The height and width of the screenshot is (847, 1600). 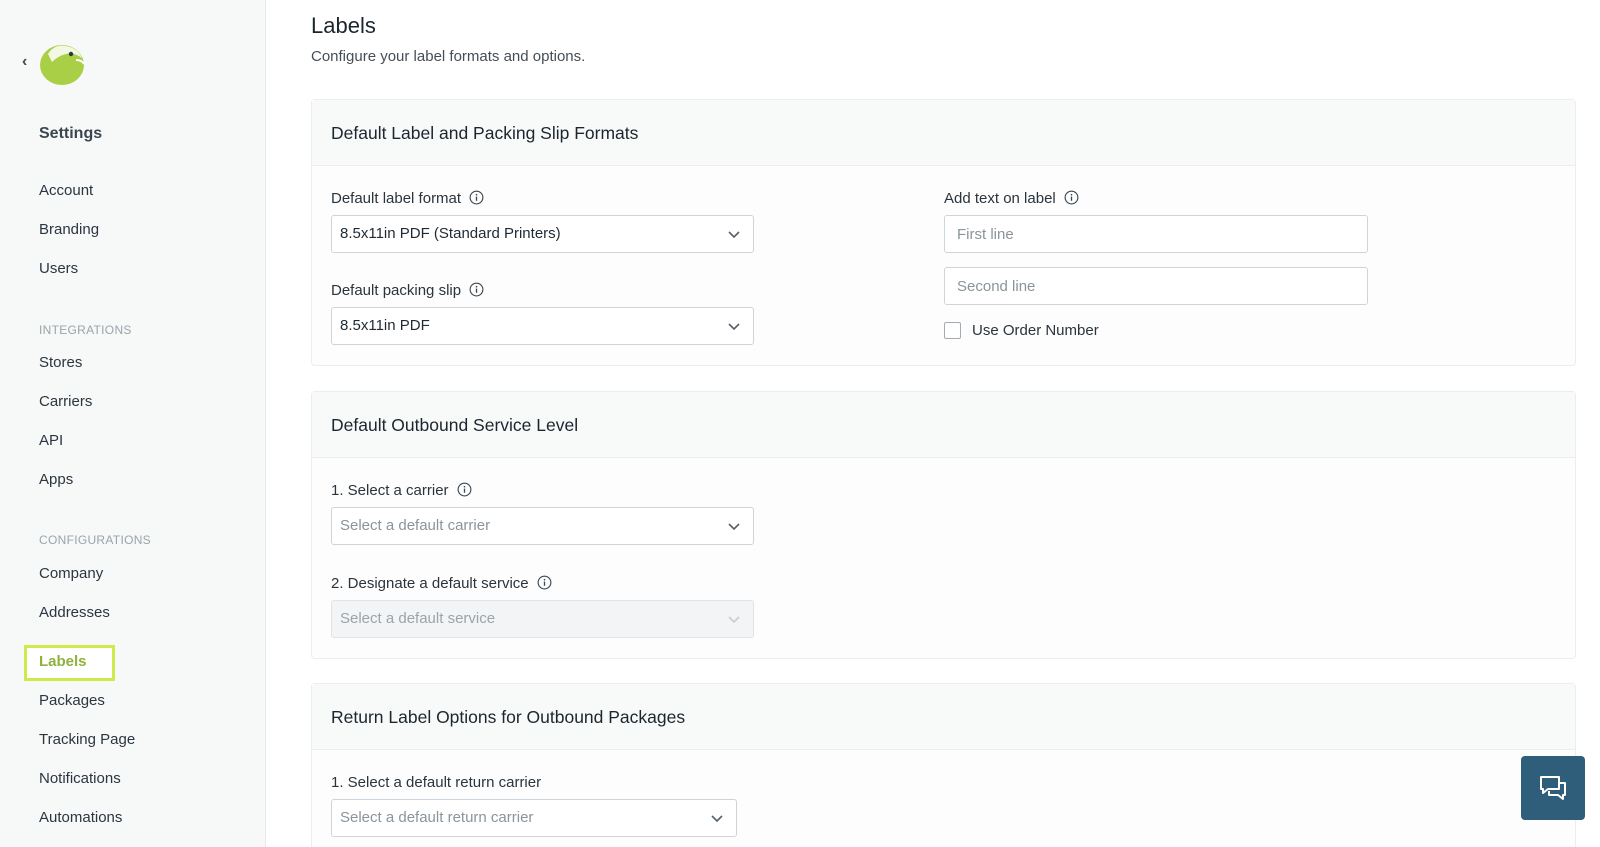 What do you see at coordinates (71, 574) in the screenshot?
I see `sidebar-item-company: Company` at bounding box center [71, 574].